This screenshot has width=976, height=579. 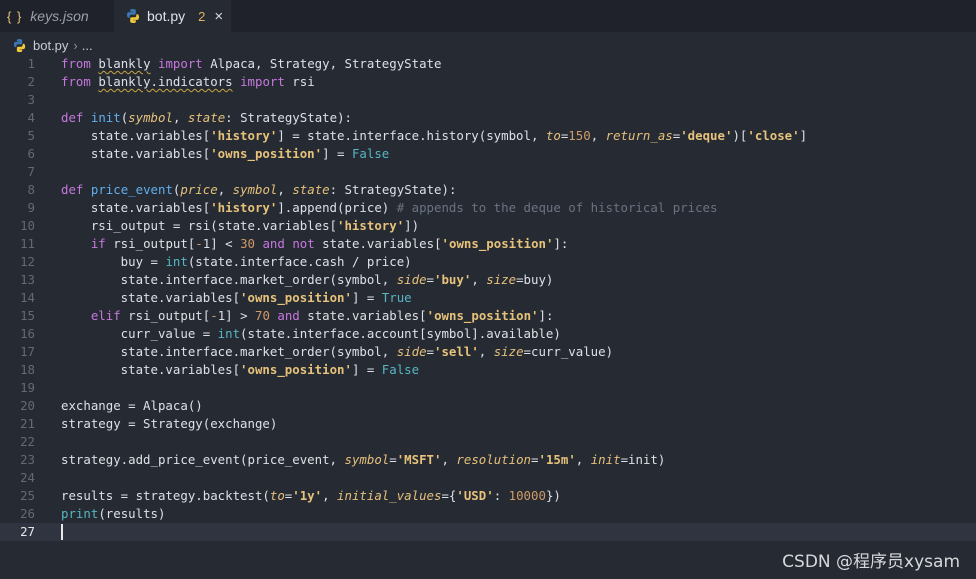 I want to click on code-token: from, so click(x=76, y=63).